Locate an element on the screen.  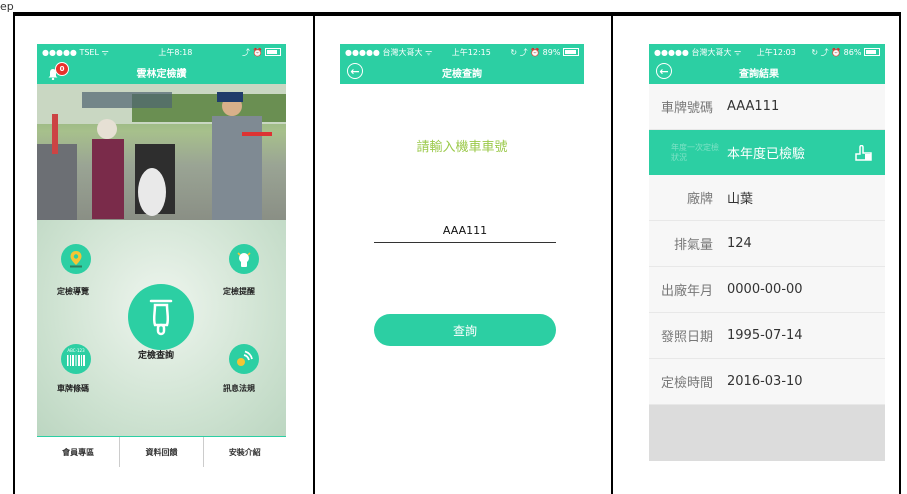
row-value: 1995-07-14 is located at coordinates (765, 335).